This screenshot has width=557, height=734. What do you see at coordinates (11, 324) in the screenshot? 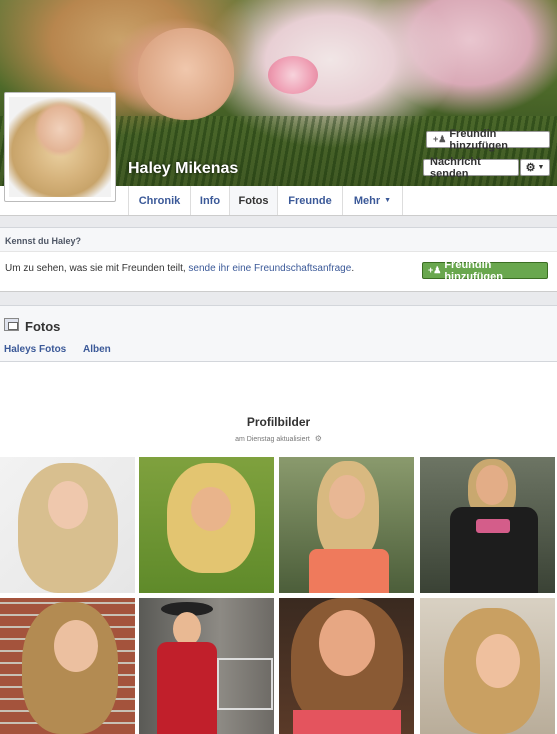
I see `photos-icon` at bounding box center [11, 324].